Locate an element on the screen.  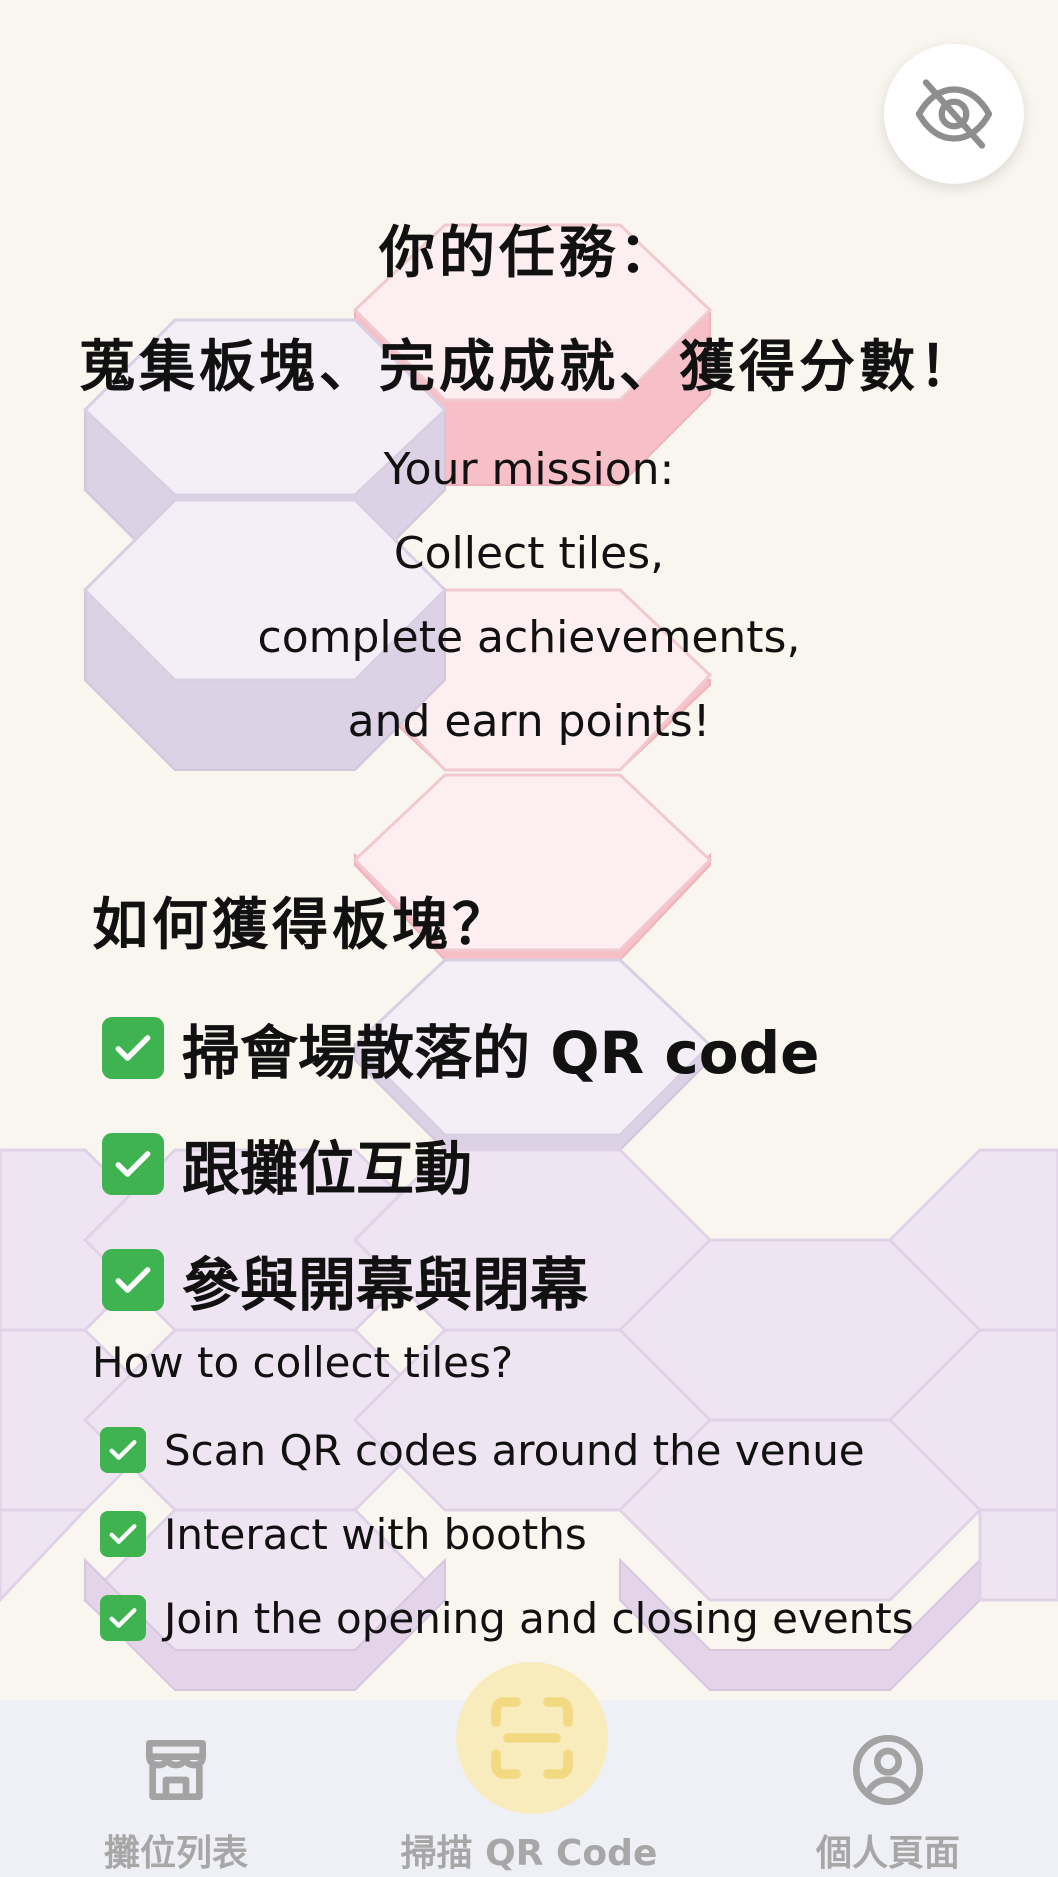
how-to-list-zh: 掃會場散落的 QR code 跟攤位互動 參與開幕與閉幕 is located at coordinates (460, 1164).